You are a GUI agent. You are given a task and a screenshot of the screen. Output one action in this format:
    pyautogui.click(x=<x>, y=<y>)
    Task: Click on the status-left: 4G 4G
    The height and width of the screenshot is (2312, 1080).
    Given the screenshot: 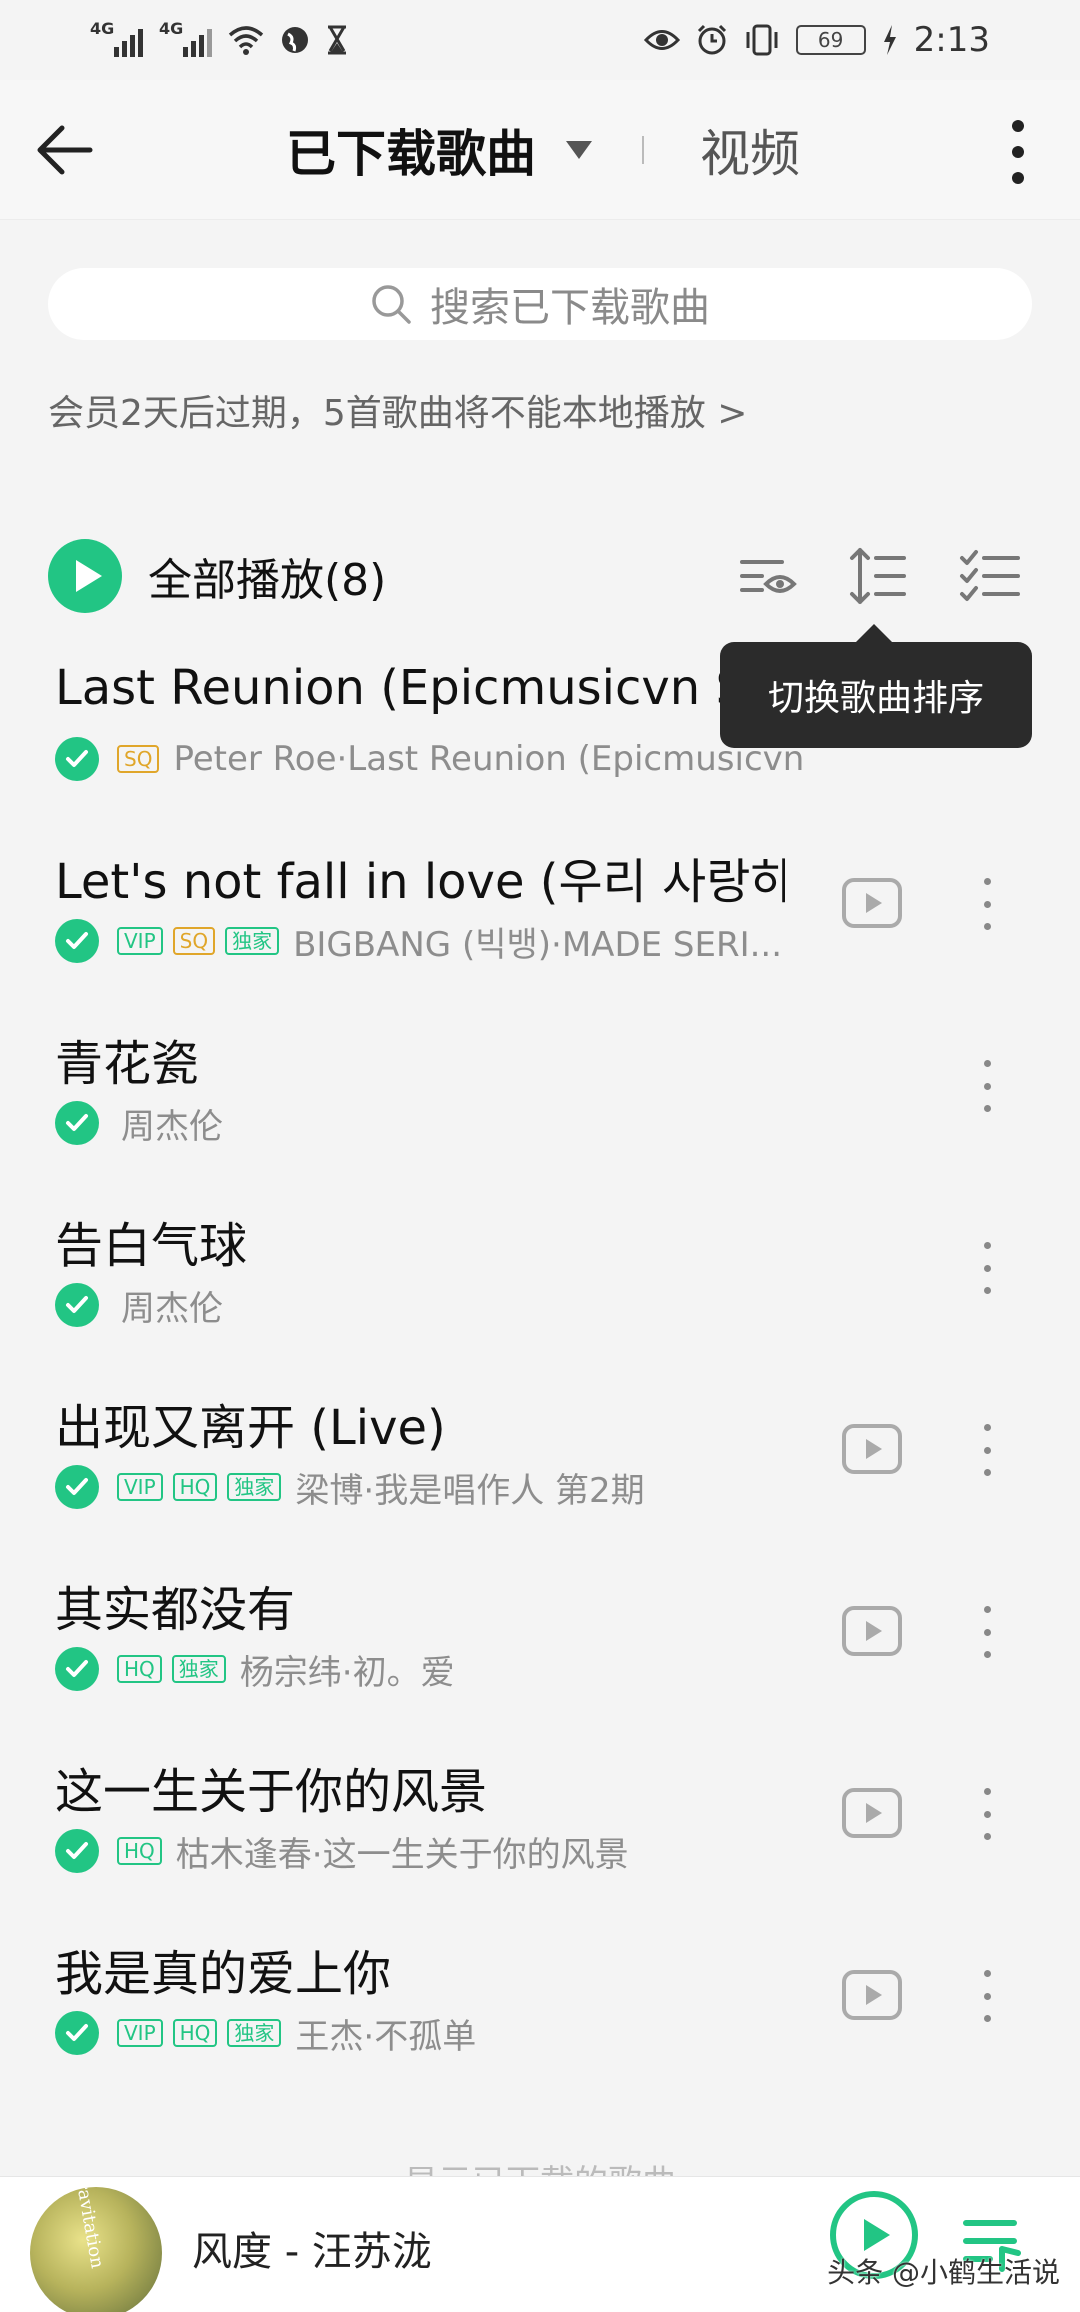 What is the action you would take?
    pyautogui.click(x=219, y=38)
    